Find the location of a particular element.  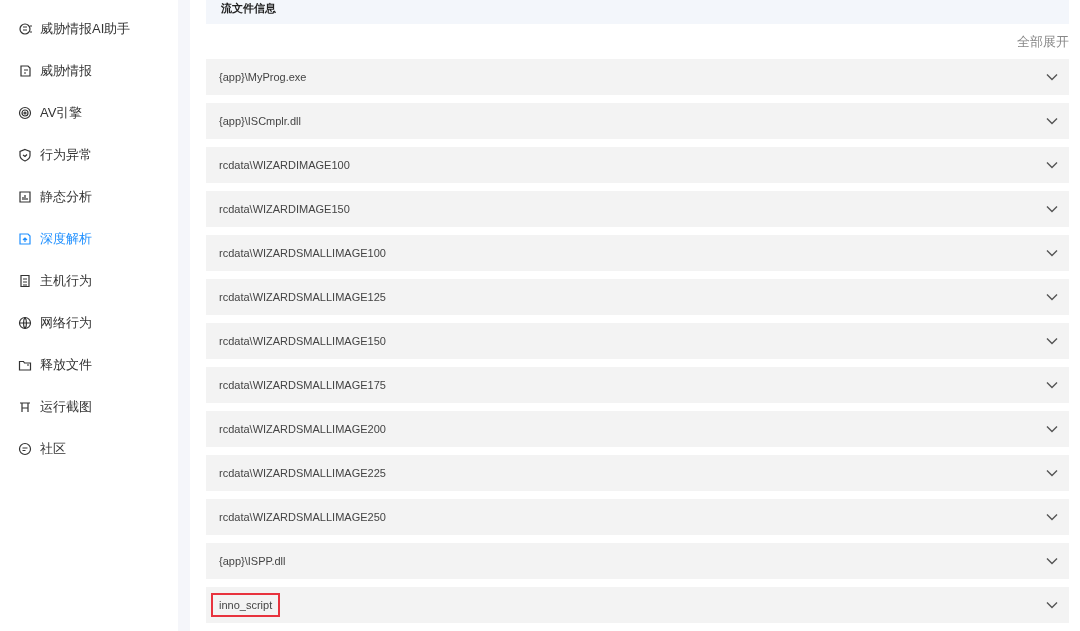

server-icon is located at coordinates (25, 281).